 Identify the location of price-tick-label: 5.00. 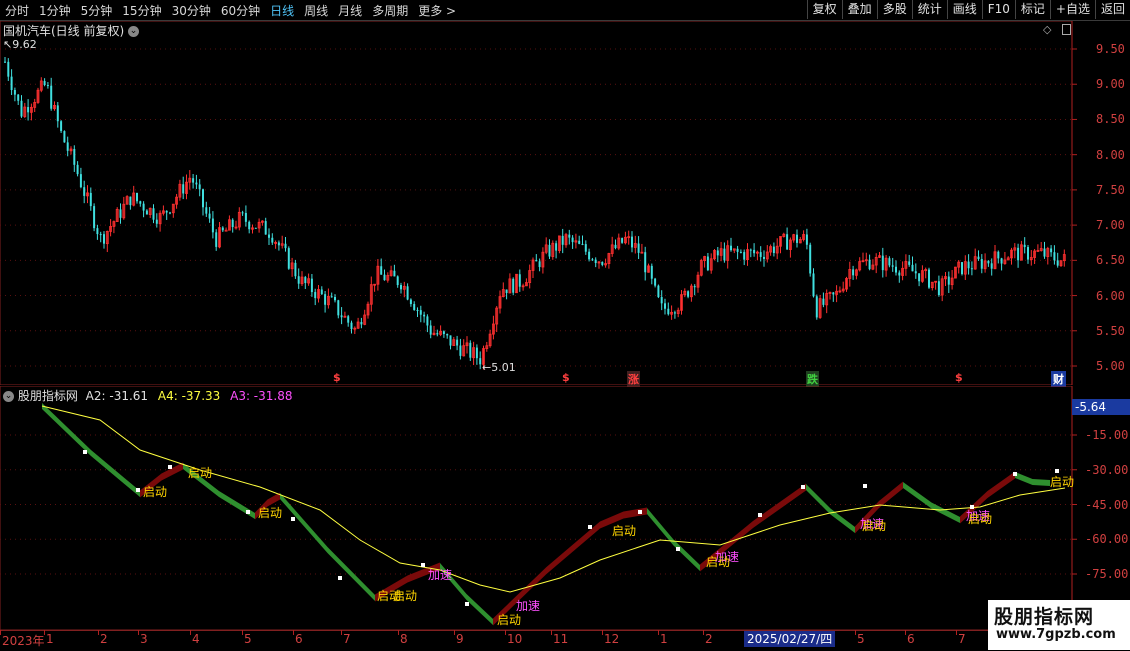
(1110, 366).